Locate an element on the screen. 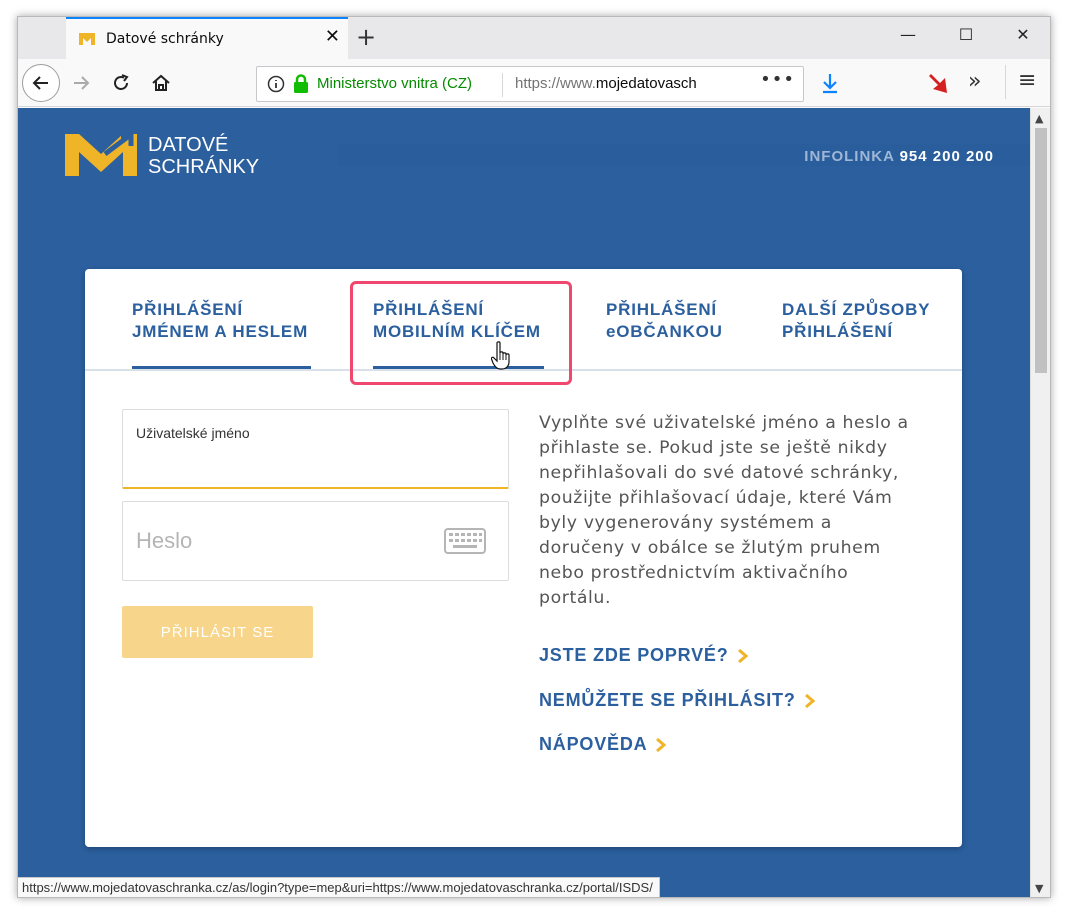  login-button: PŘIHLÁSIT SE is located at coordinates (217, 632).